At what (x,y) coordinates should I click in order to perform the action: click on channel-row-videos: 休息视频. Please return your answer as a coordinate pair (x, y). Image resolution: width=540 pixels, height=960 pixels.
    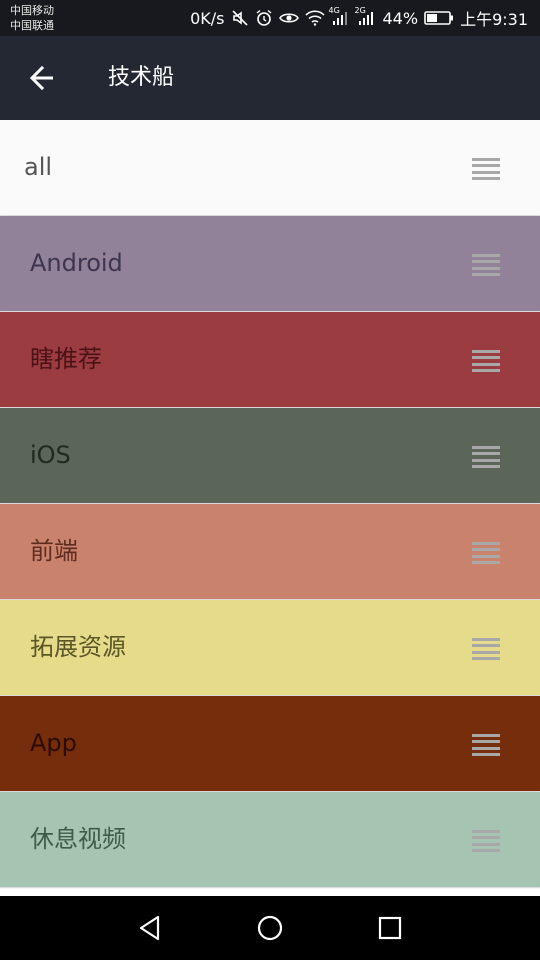
    Looking at the image, I should click on (270, 839).